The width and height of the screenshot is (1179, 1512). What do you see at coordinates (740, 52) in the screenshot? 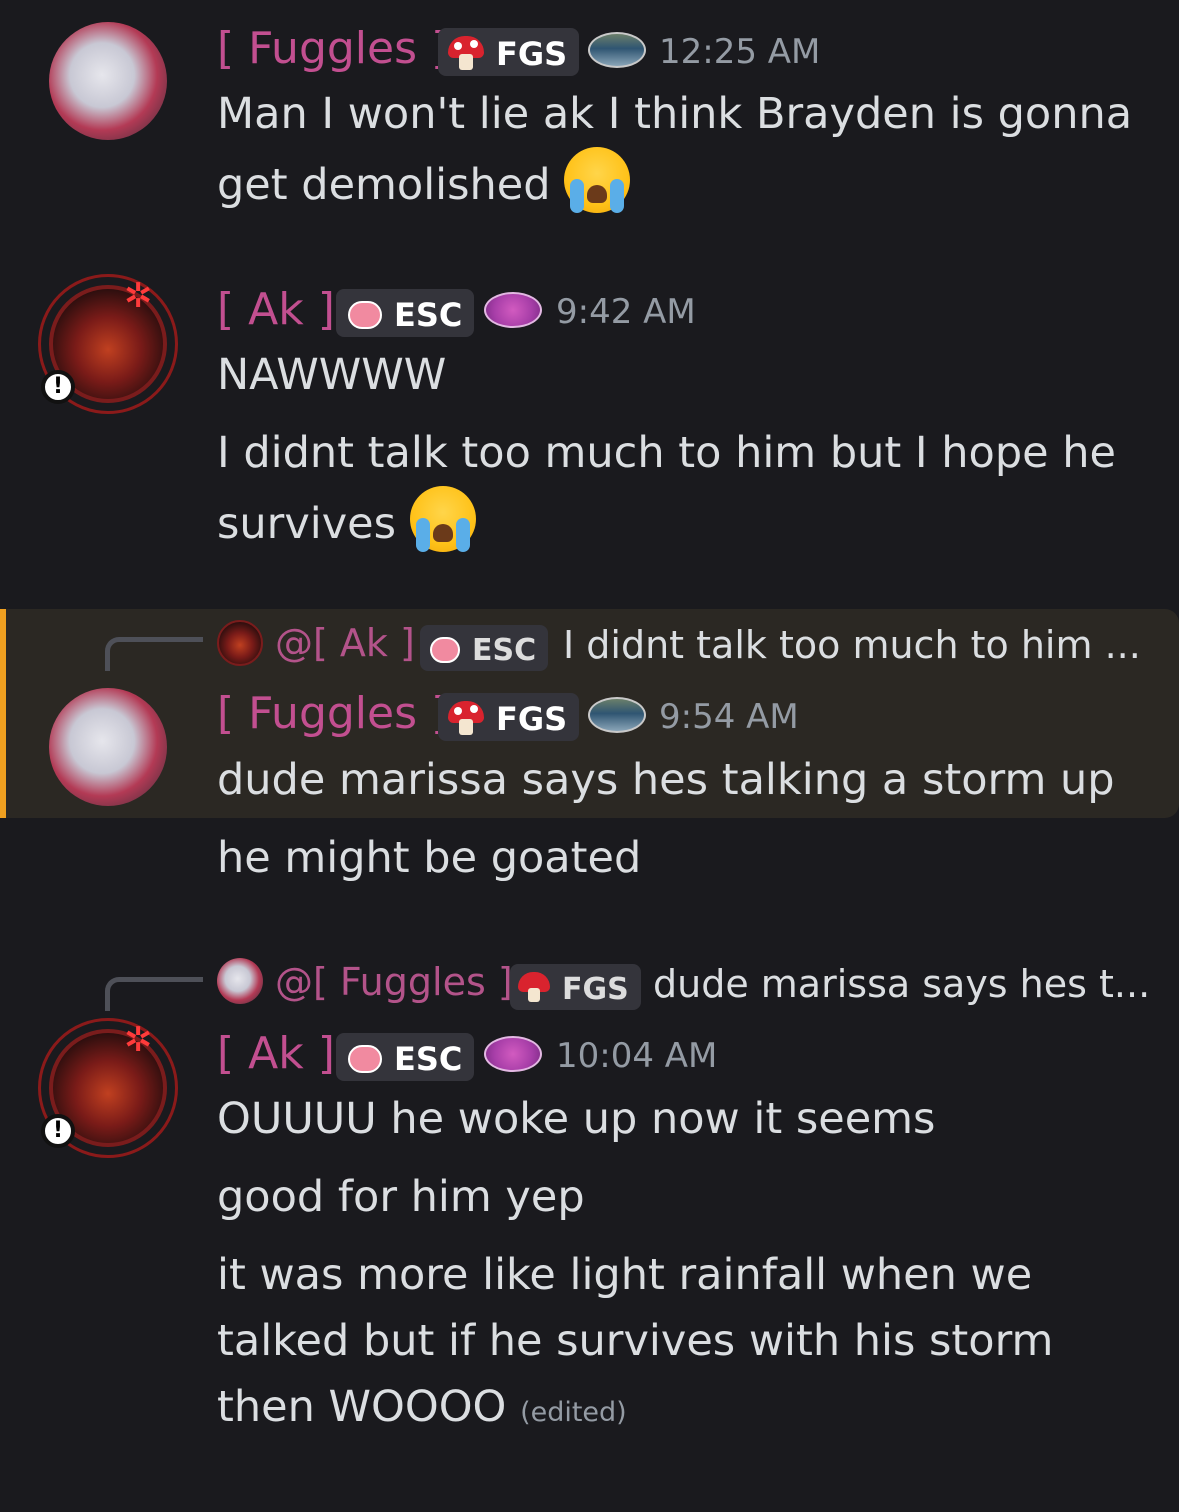
I see `timestamp: 12:25 AM` at bounding box center [740, 52].